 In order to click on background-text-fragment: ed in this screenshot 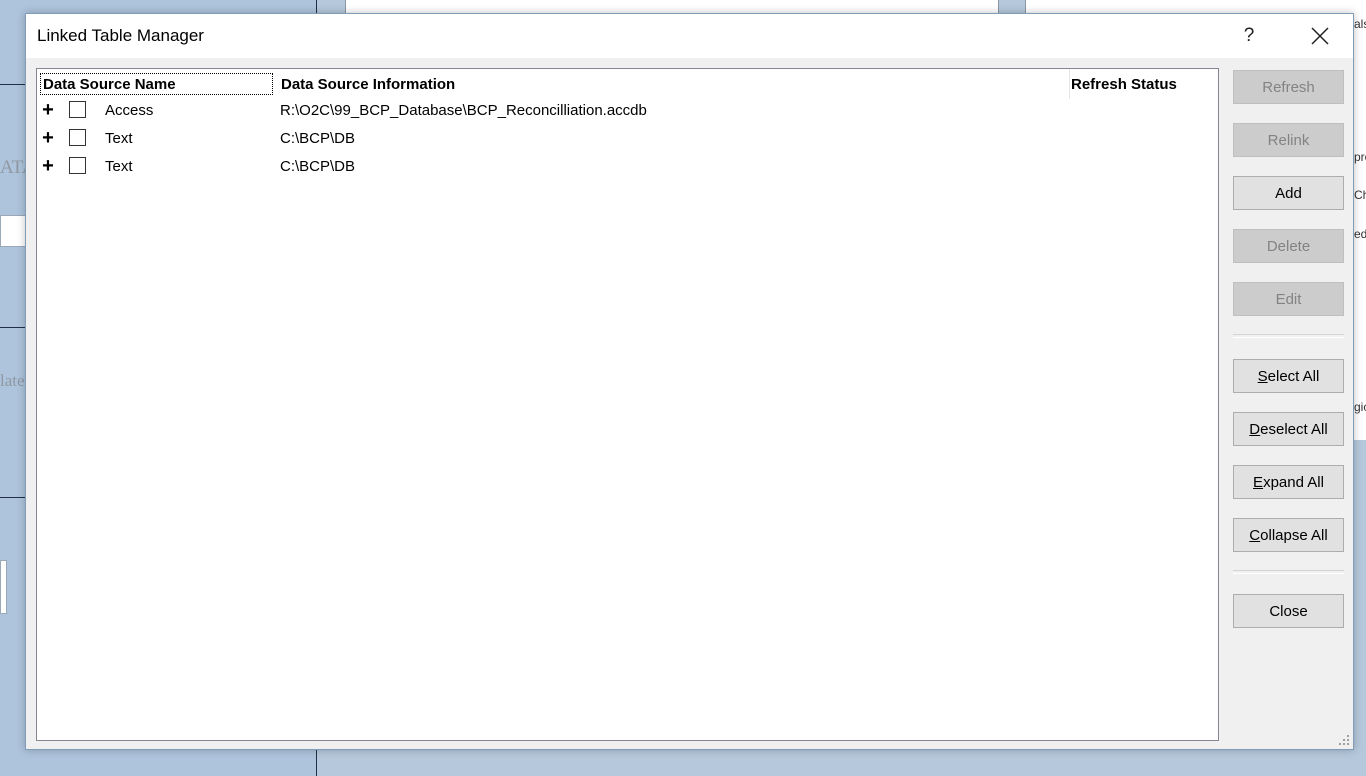, I will do `click(1360, 234)`.